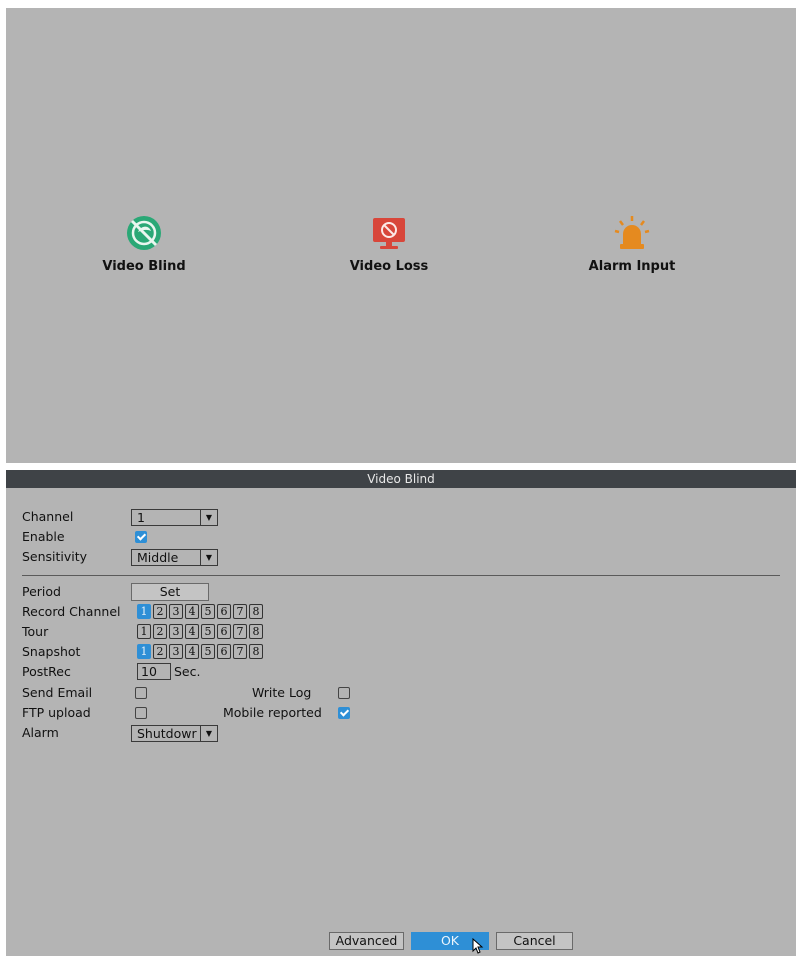 The height and width of the screenshot is (960, 799). Describe the element at coordinates (224, 611) in the screenshot. I see `record-channel-6: 6` at that location.